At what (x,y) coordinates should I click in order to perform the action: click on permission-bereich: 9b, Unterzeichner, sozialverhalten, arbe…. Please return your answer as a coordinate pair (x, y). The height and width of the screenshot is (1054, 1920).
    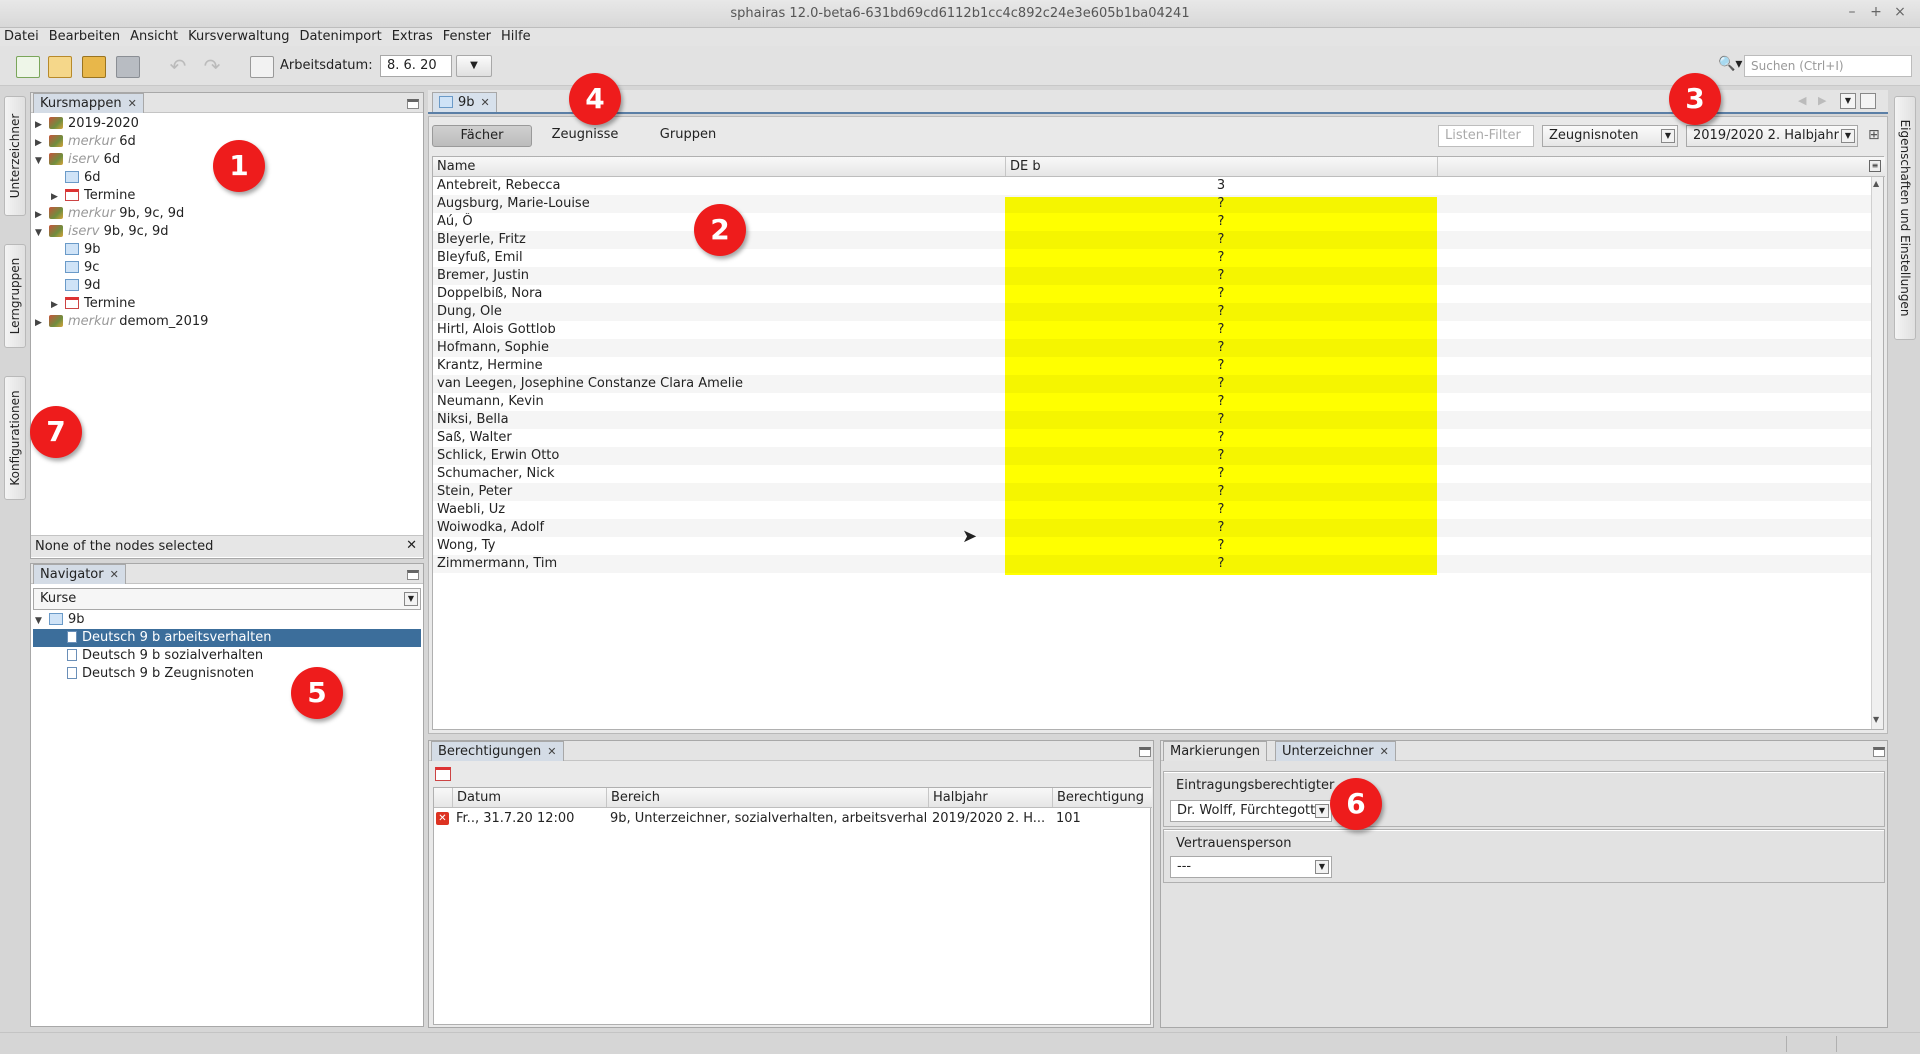
    Looking at the image, I should click on (768, 819).